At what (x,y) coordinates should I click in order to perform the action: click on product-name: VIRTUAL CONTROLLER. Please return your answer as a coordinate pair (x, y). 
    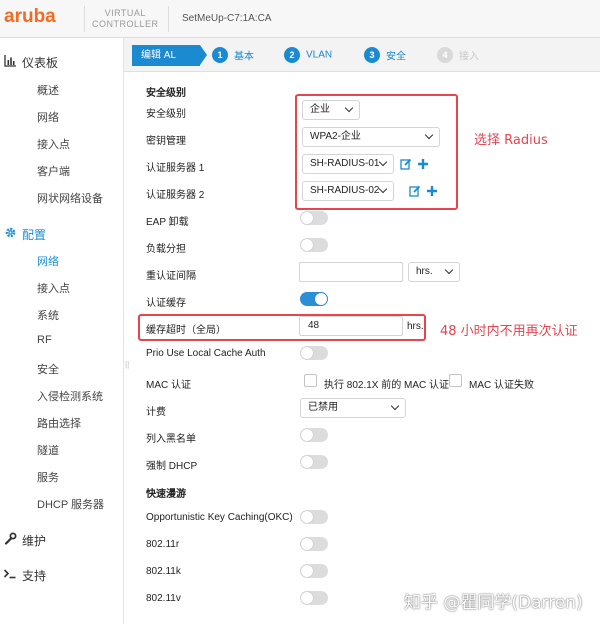
    Looking at the image, I should click on (125, 19).